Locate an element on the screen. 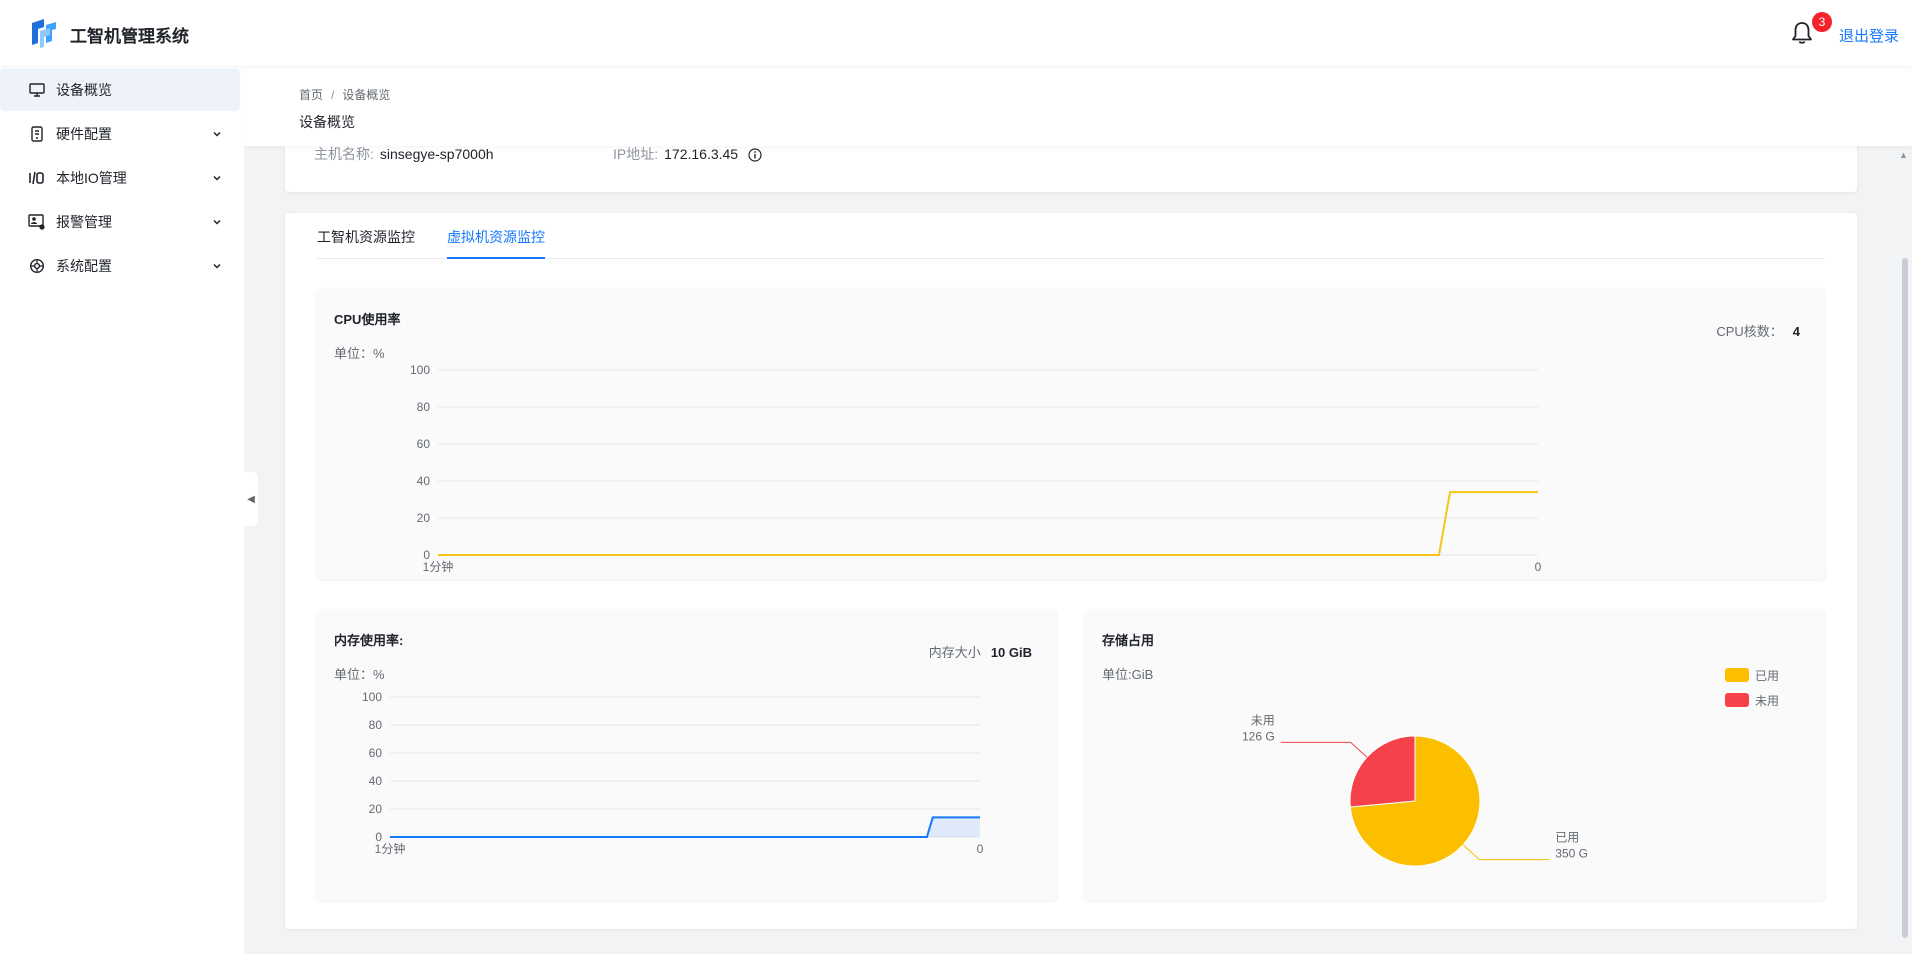  sidebar-item-alarm: 报警管理 is located at coordinates (120, 222).